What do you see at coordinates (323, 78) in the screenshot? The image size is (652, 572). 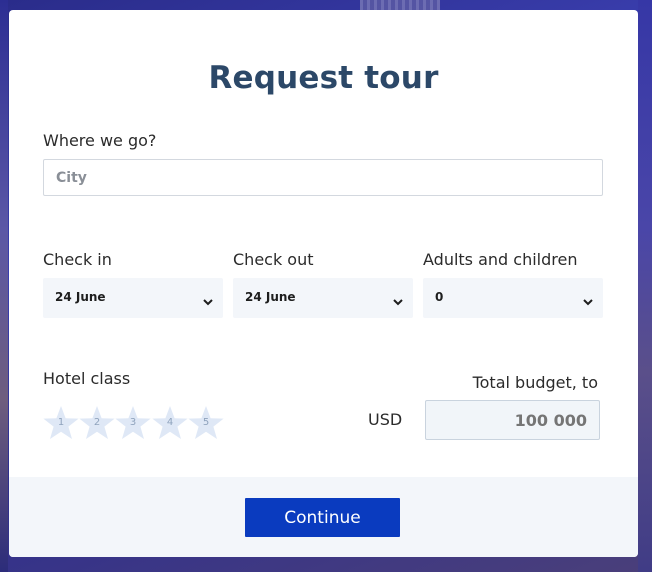 I see `page-title: Request tour` at bounding box center [323, 78].